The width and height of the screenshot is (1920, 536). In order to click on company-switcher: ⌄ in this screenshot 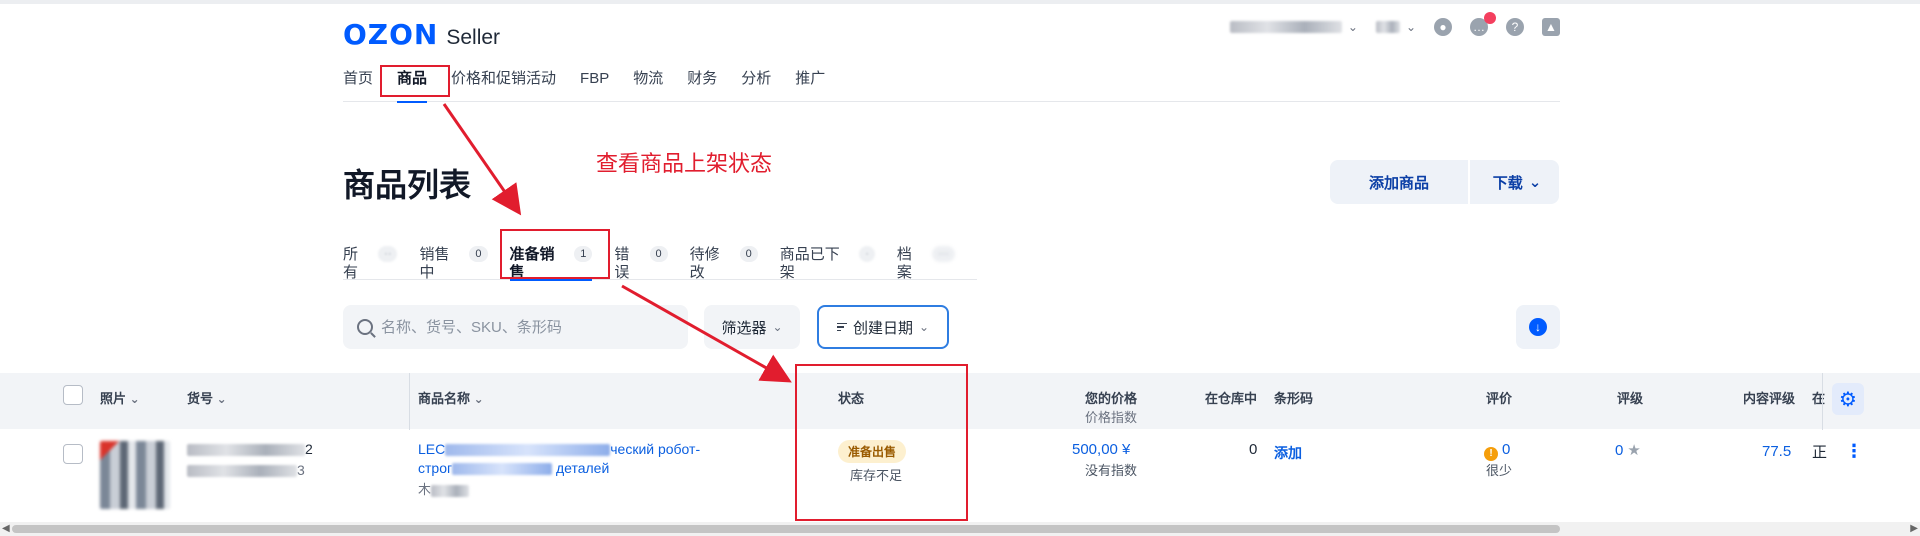, I will do `click(1395, 27)`.